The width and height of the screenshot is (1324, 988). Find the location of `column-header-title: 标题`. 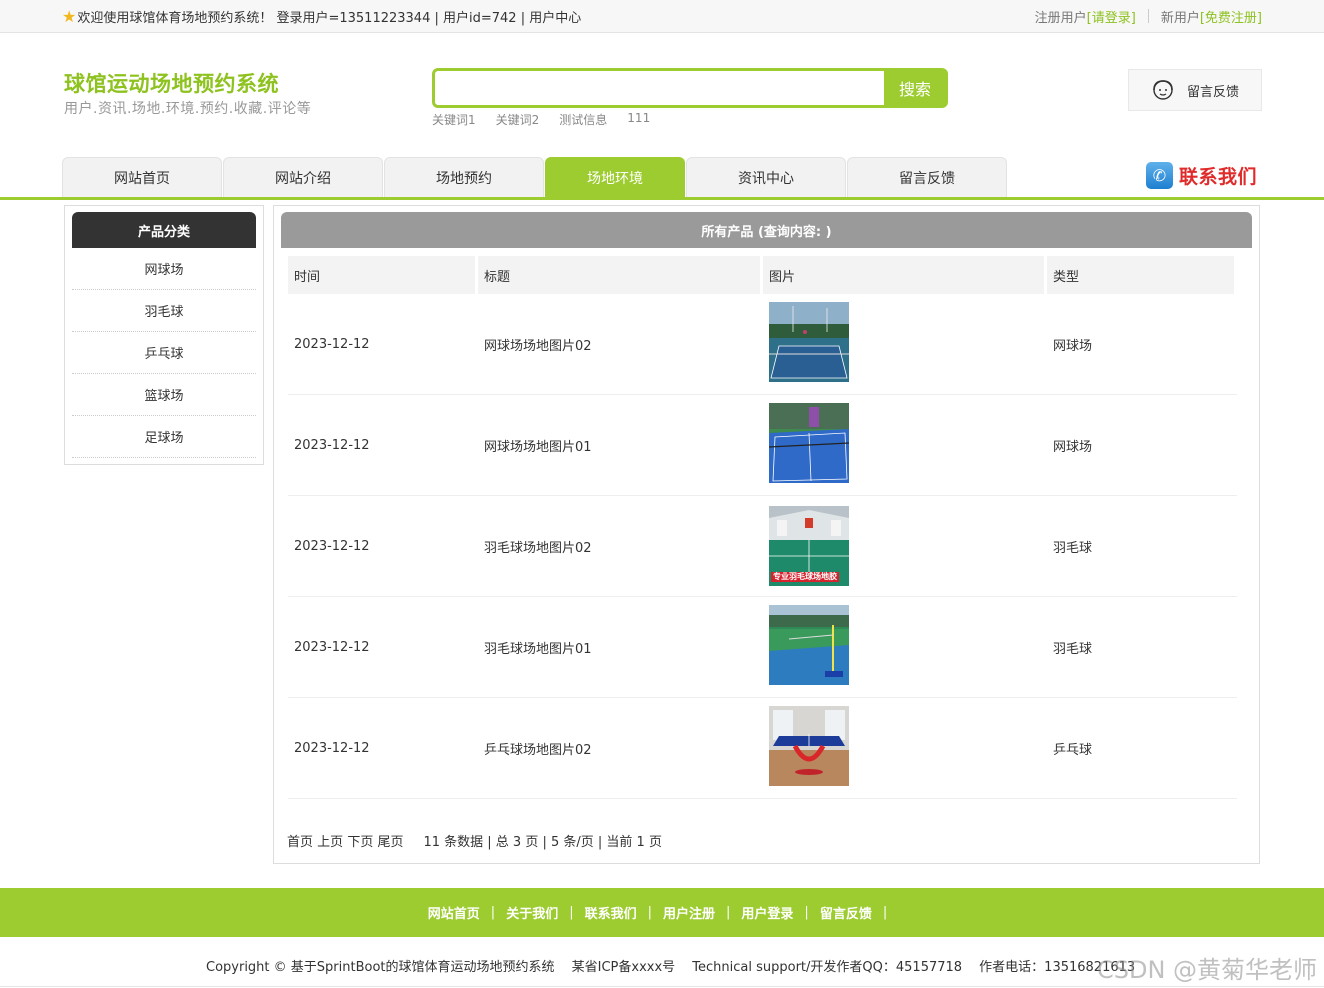

column-header-title: 标题 is located at coordinates (619, 275).